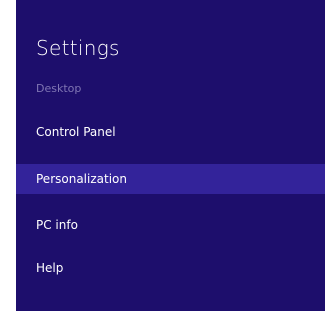 This screenshot has height=311, width=325. Describe the element at coordinates (50, 268) in the screenshot. I see `menu-item-label: Help` at that location.